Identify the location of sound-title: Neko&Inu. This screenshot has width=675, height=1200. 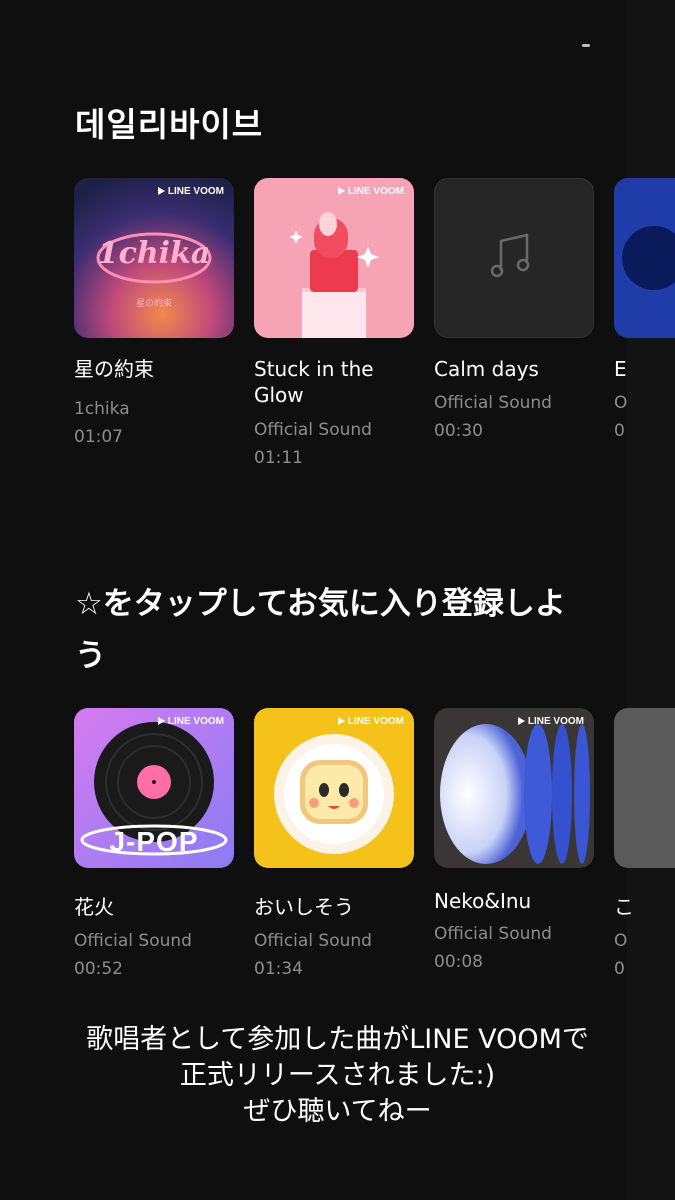
(483, 901).